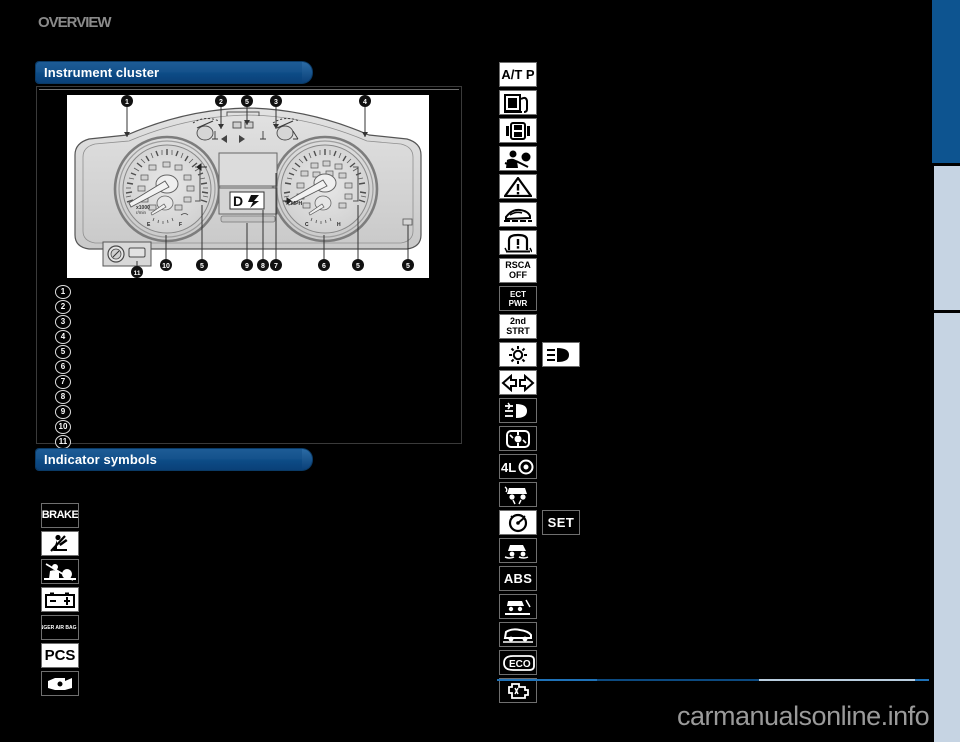 This screenshot has height=742, width=960. Describe the element at coordinates (60, 599) in the screenshot. I see `charging-system-battery-icon` at that location.